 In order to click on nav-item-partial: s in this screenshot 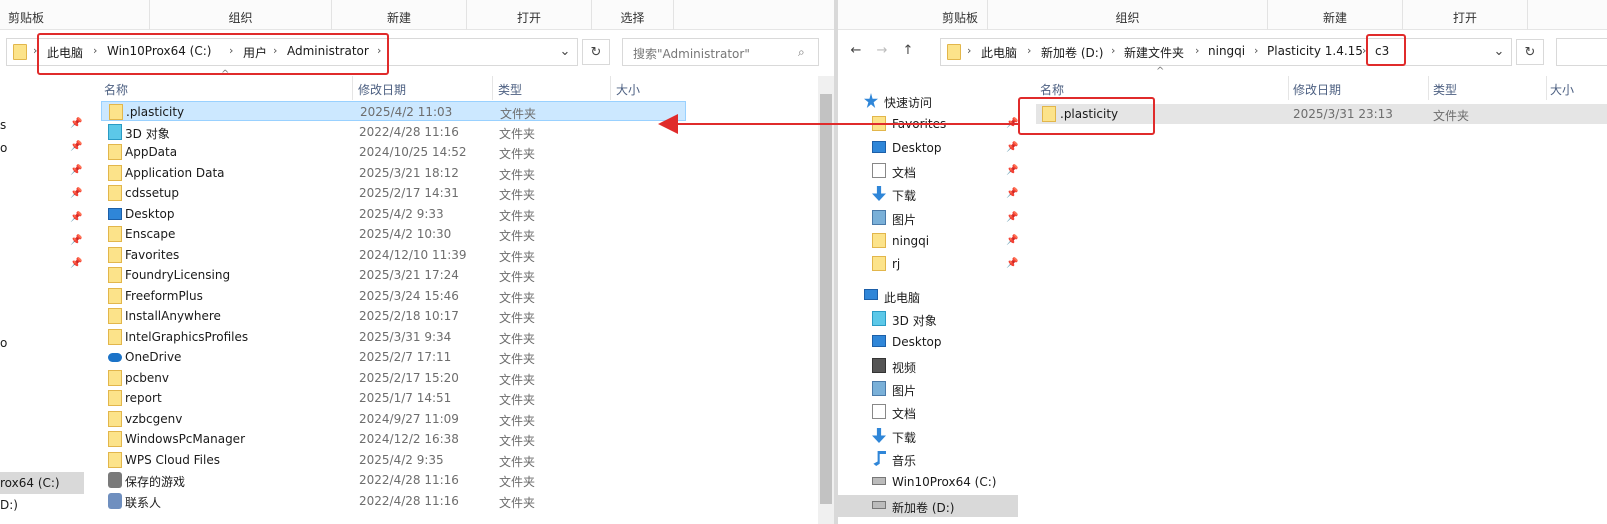, I will do `click(3, 125)`.